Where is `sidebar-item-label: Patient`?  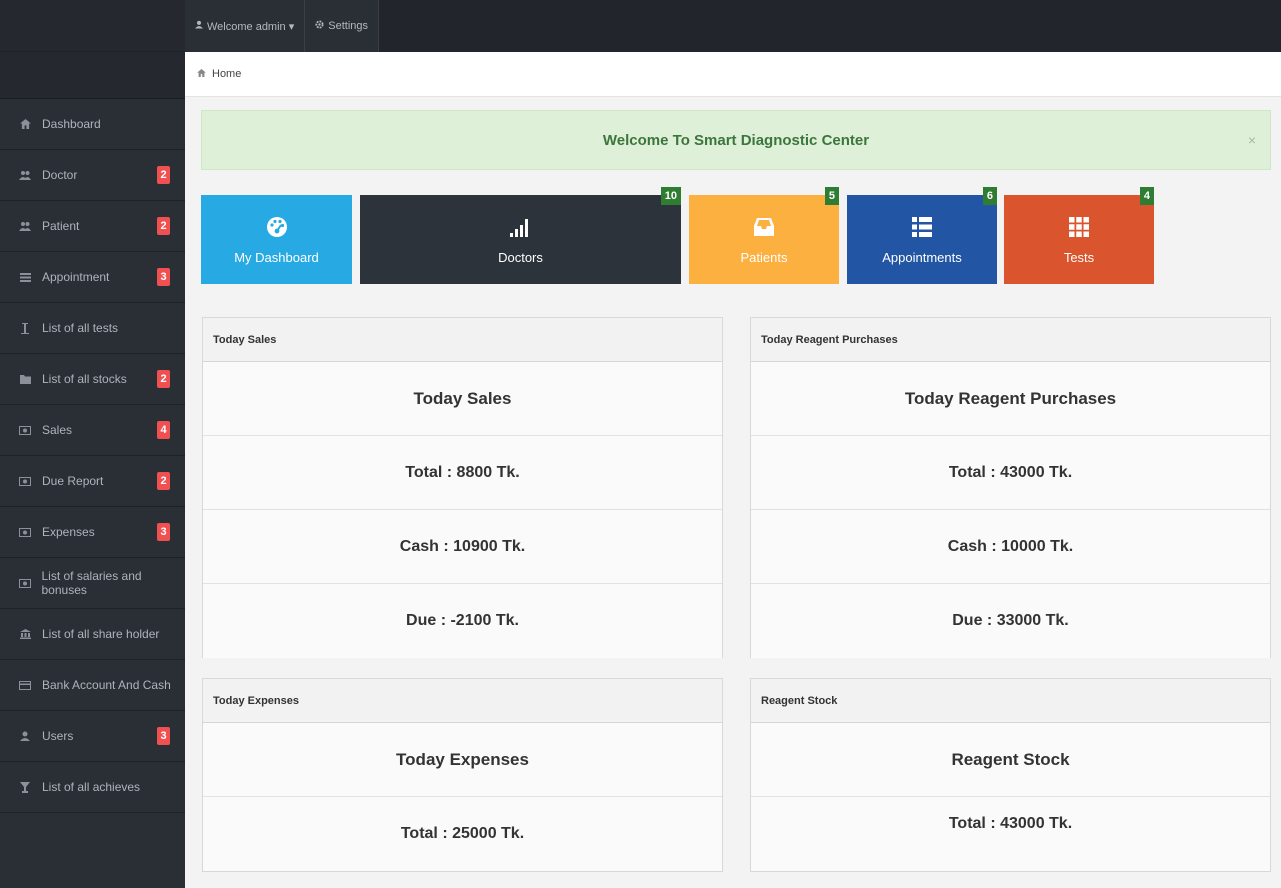
sidebar-item-label: Patient is located at coordinates (61, 226).